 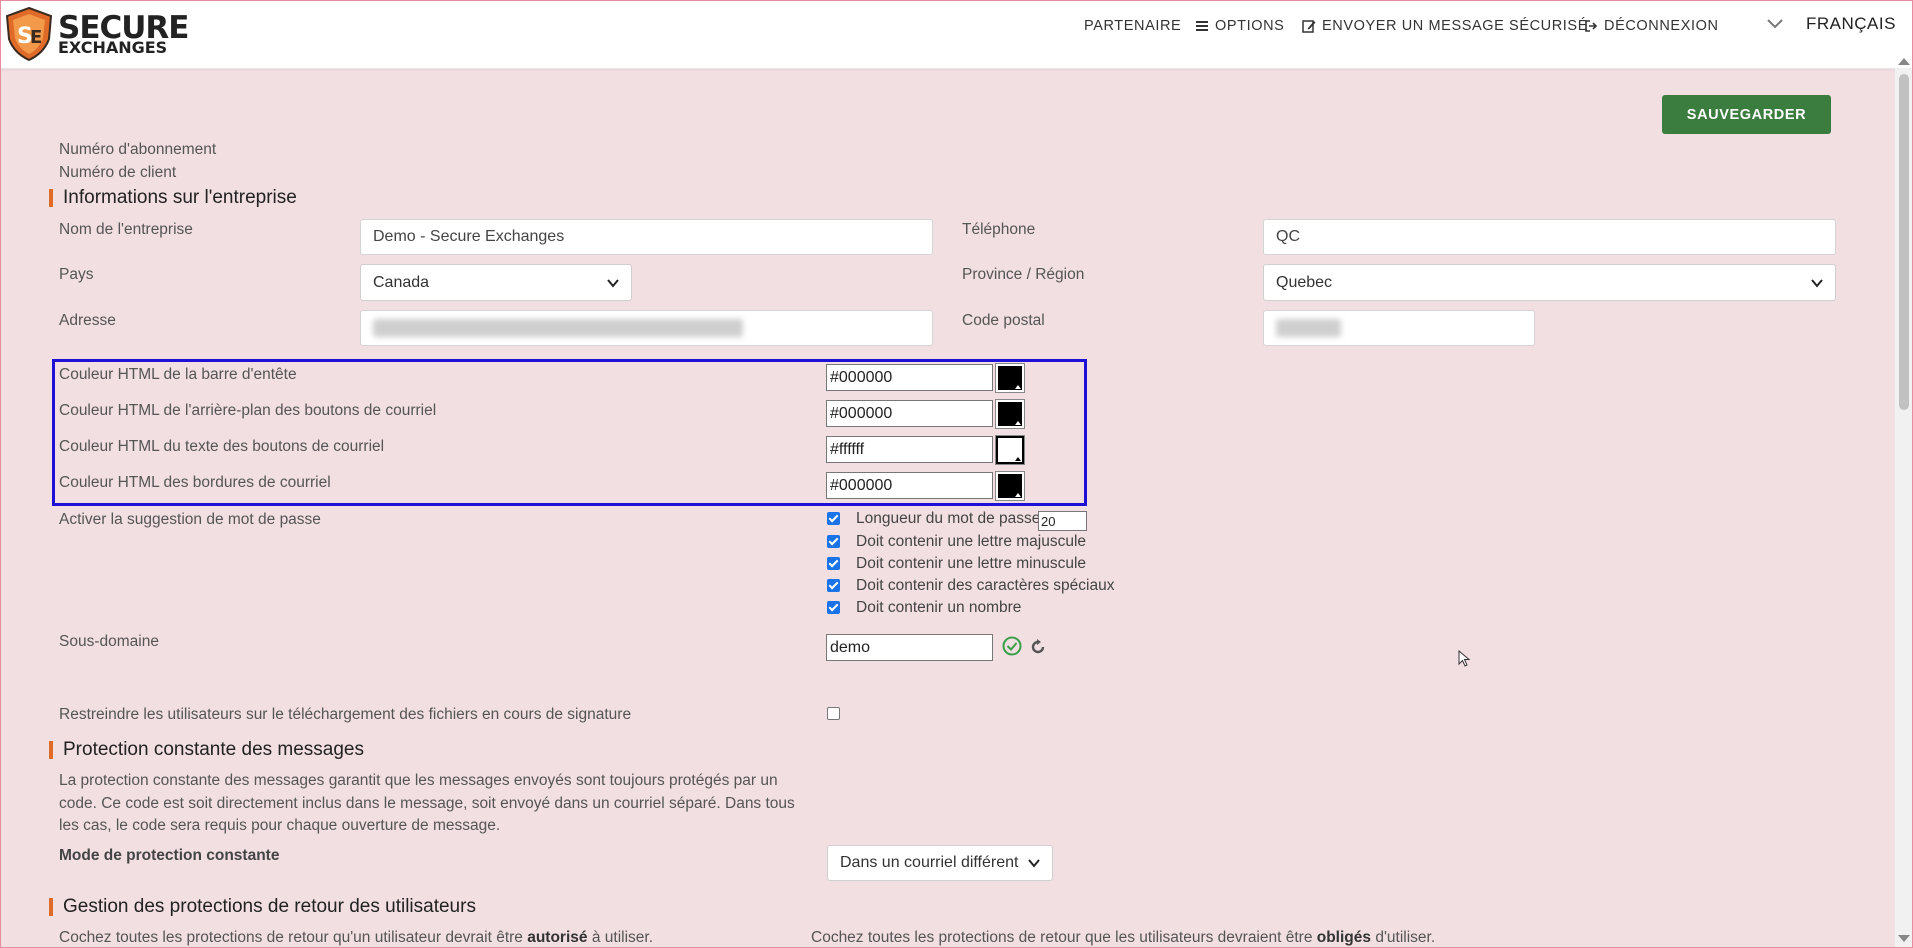 I want to click on nav-send-secure-message: ENVOYER UN MESSAGE SÉCURISÉ, so click(x=1445, y=26).